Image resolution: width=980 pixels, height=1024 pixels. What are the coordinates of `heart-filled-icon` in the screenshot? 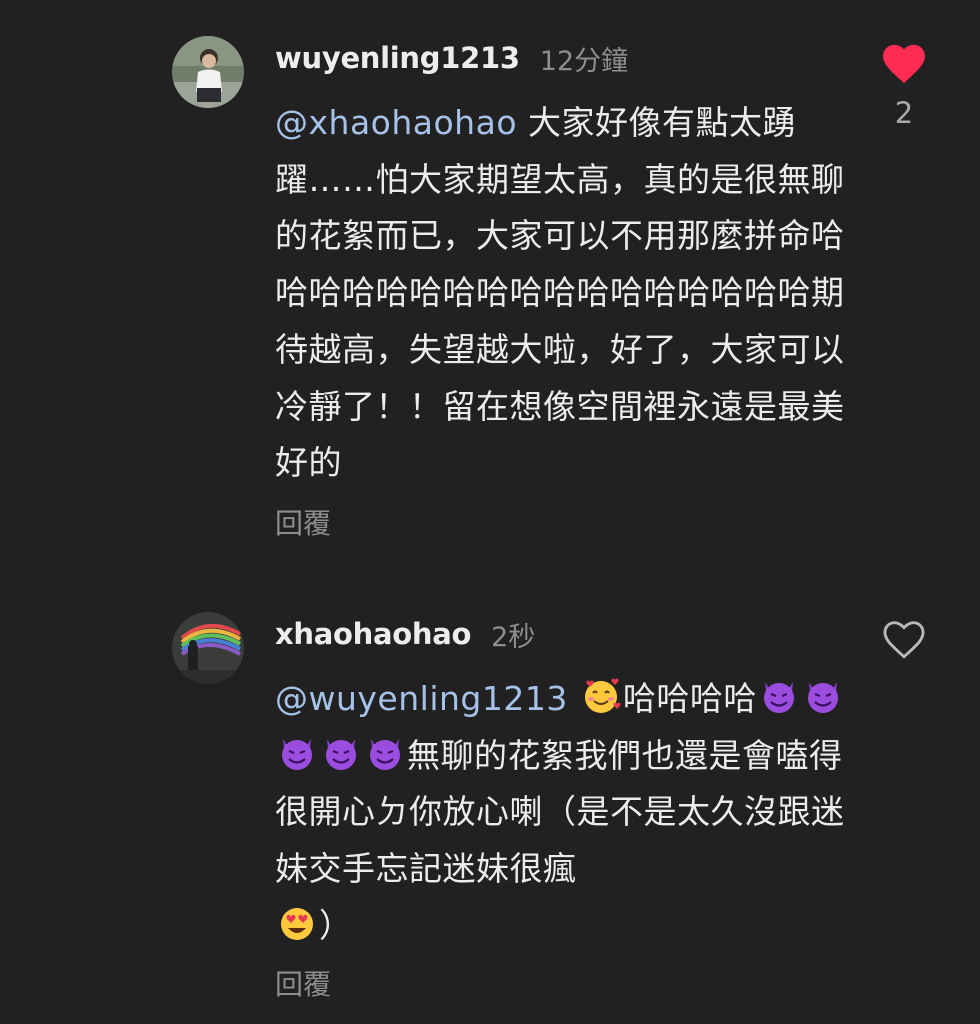 It's located at (904, 64).